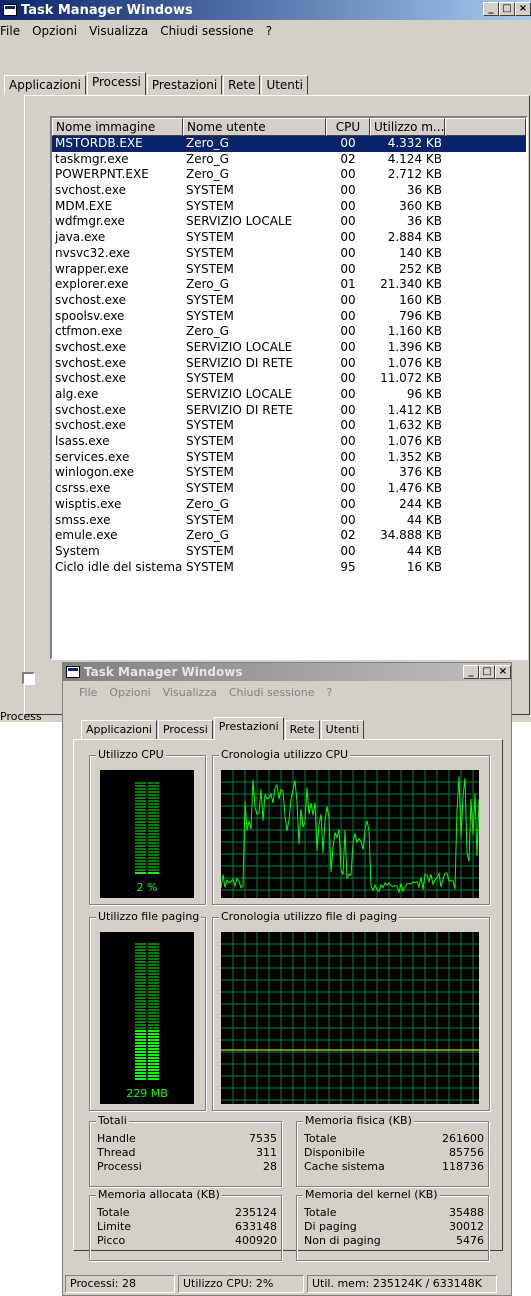 Image resolution: width=531 pixels, height=1296 pixels. What do you see at coordinates (289, 458) in the screenshot?
I see `table-row: services.exe SYSTEM 00 1.352 KB` at bounding box center [289, 458].